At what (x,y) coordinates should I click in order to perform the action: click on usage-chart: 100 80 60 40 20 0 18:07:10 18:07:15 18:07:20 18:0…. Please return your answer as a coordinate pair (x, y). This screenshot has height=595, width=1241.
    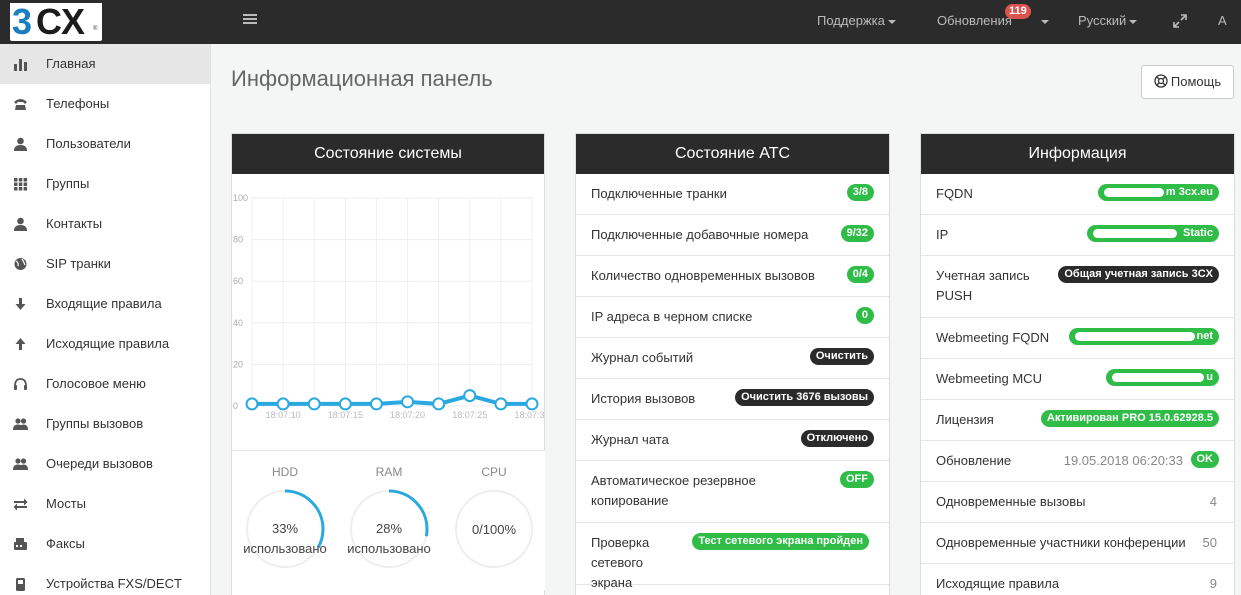
    Looking at the image, I should click on (391, 312).